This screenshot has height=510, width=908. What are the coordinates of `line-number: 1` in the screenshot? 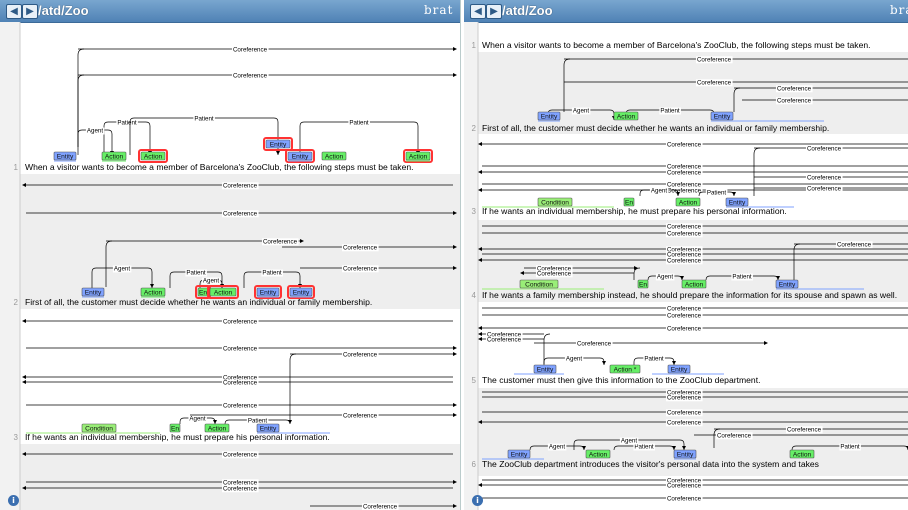 It's located at (474, 45).